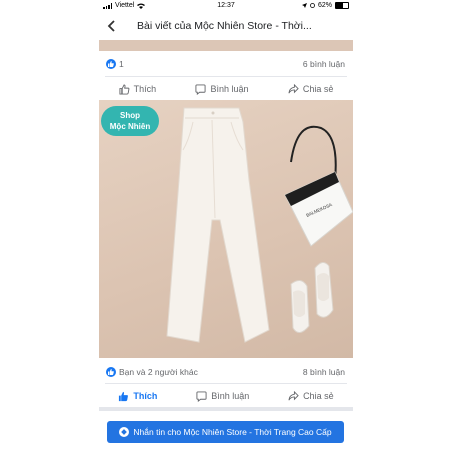 The image size is (450, 450). Describe the element at coordinates (226, 6) in the screenshot. I see `status-bar: Viettel 12:37 62%` at that location.